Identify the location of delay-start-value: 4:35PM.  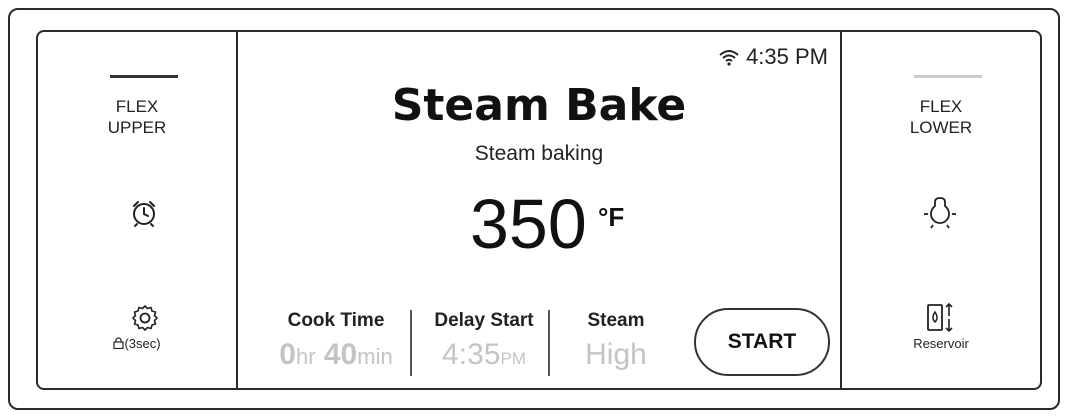
(484, 355).